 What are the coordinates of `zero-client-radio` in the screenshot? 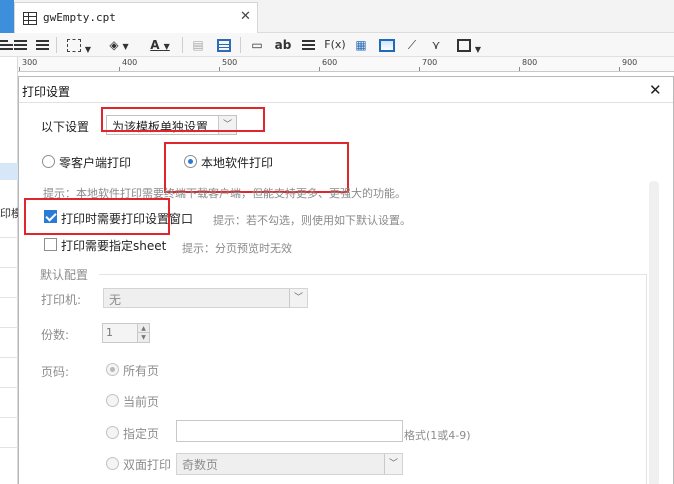 It's located at (48, 161).